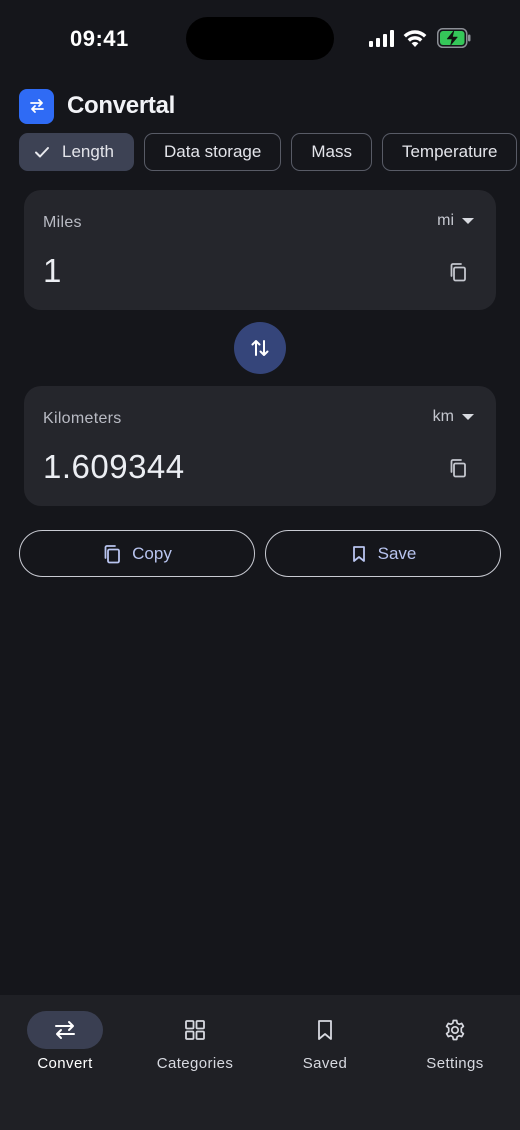  I want to click on checkmark-icon, so click(42, 152).